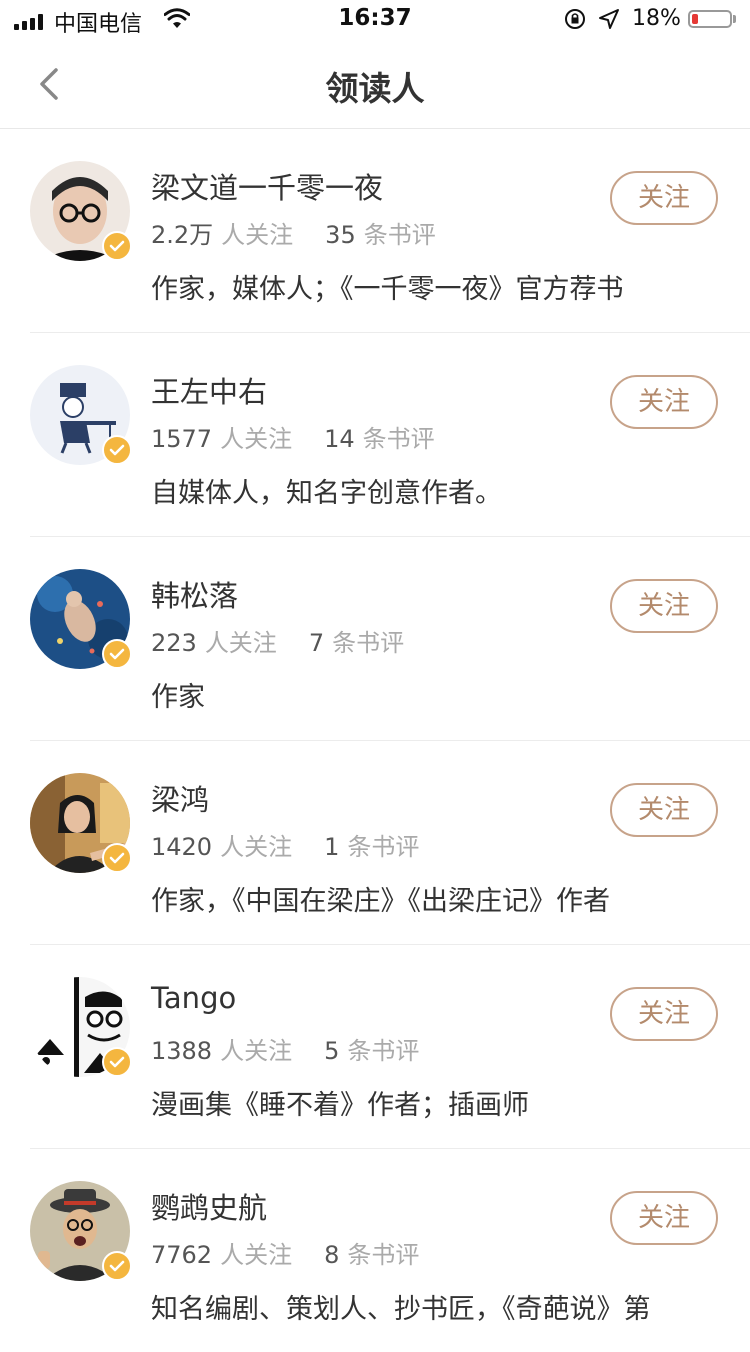 The height and width of the screenshot is (1352, 750). What do you see at coordinates (734, 19) in the screenshot?
I see `battery-cap` at bounding box center [734, 19].